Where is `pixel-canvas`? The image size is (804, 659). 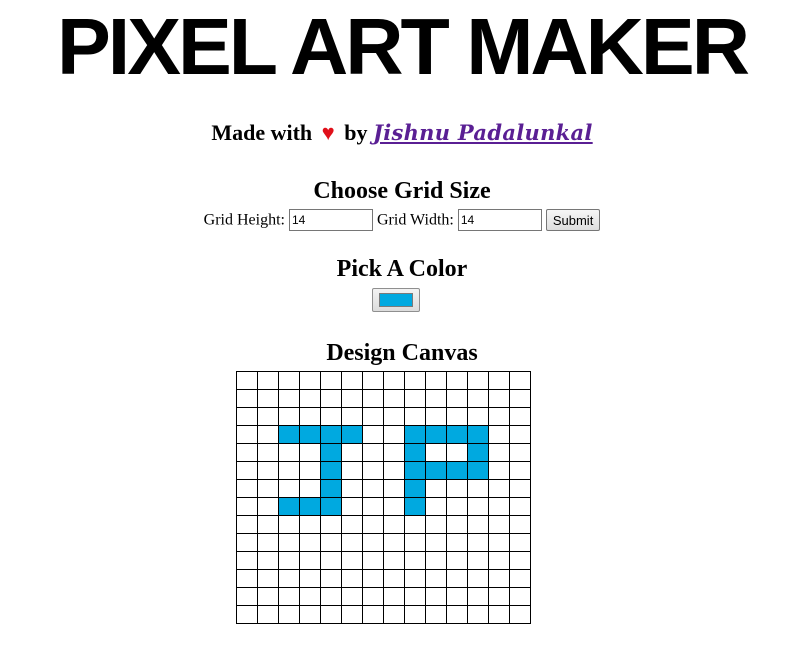
pixel-canvas is located at coordinates (383, 497).